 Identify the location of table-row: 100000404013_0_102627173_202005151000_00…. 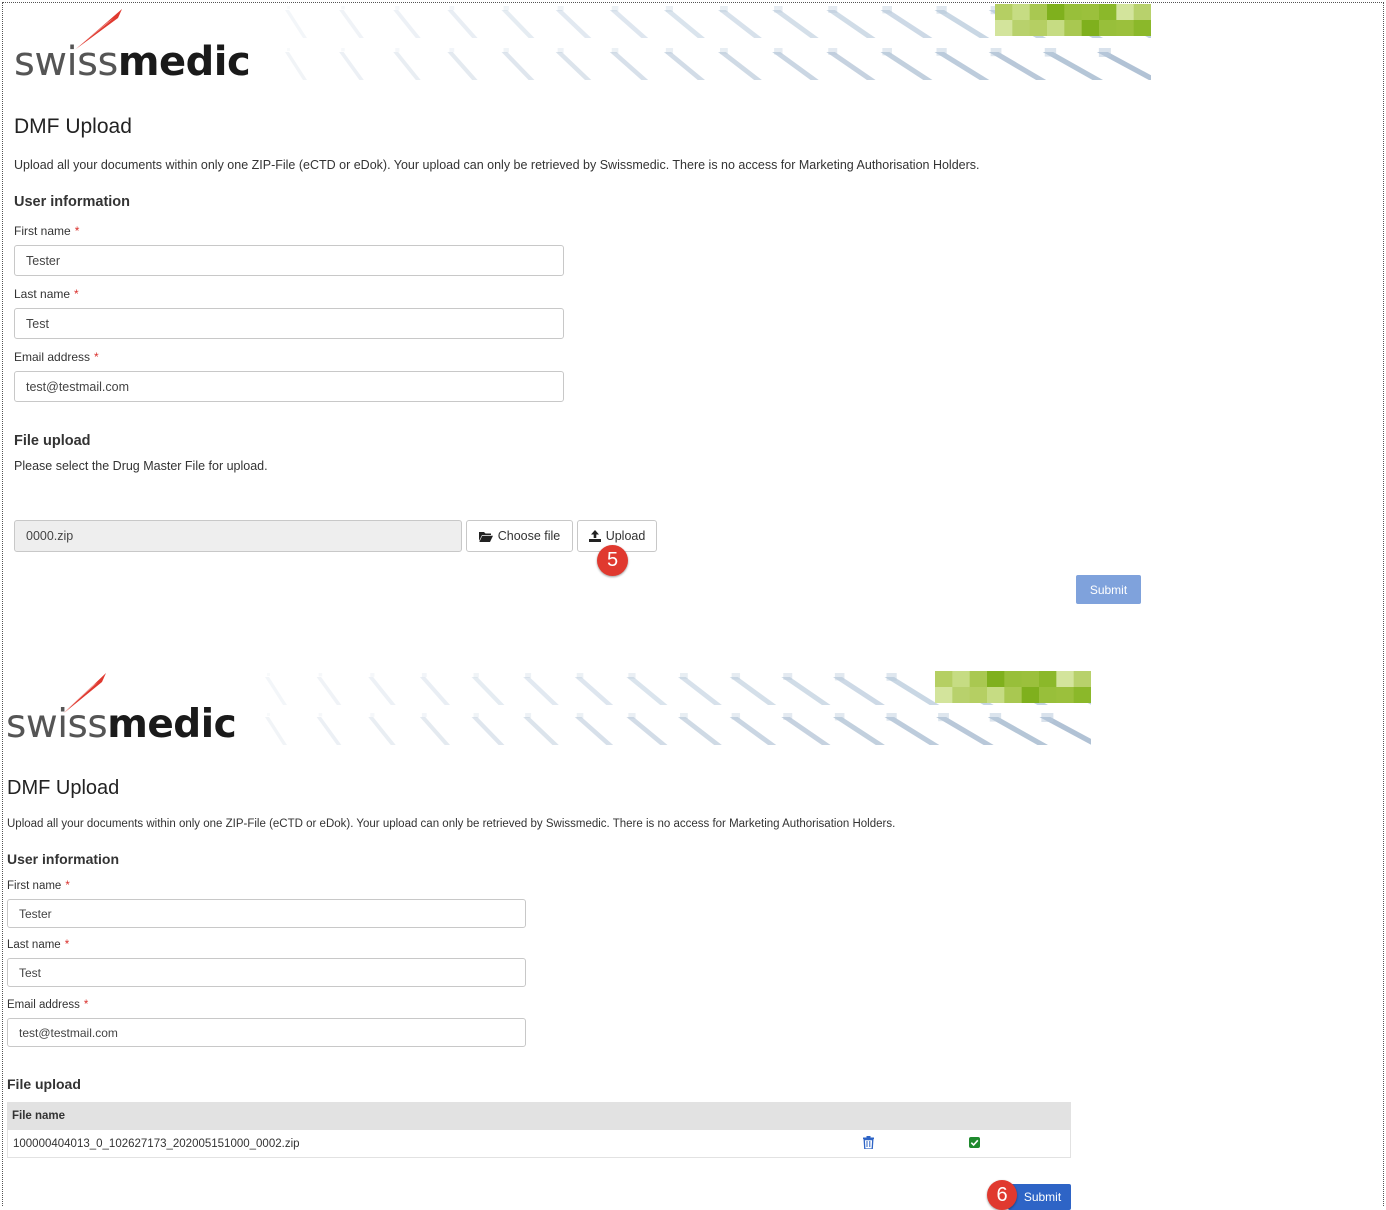
(539, 1144).